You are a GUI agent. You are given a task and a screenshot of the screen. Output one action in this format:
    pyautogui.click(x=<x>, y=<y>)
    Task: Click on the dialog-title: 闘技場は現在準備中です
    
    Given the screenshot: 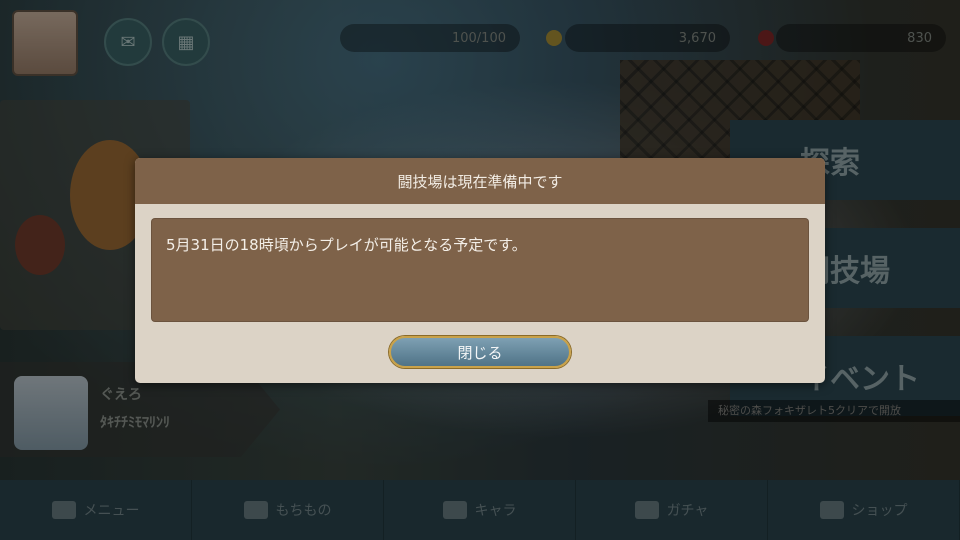 What is the action you would take?
    pyautogui.click(x=480, y=181)
    